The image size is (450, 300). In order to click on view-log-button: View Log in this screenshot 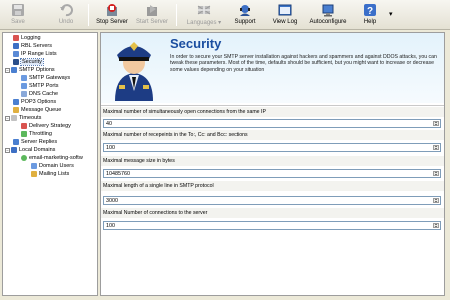, I will do `click(285, 15)`.